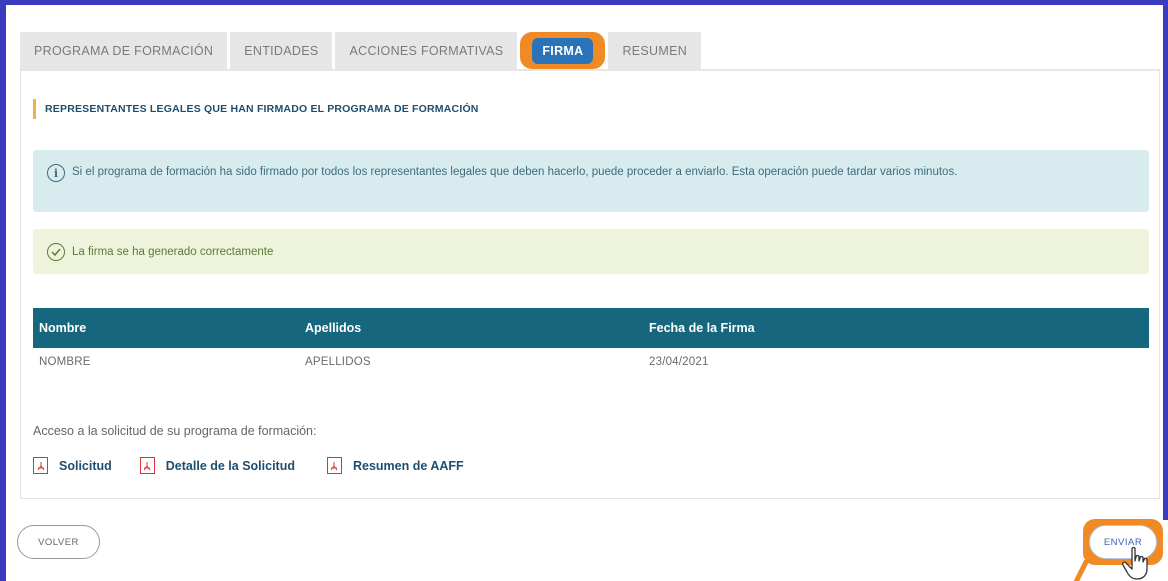  Describe the element at coordinates (124, 50) in the screenshot. I see `tab-programa-de-formacion: PROGRAMA DE FORMACIÓN` at that location.